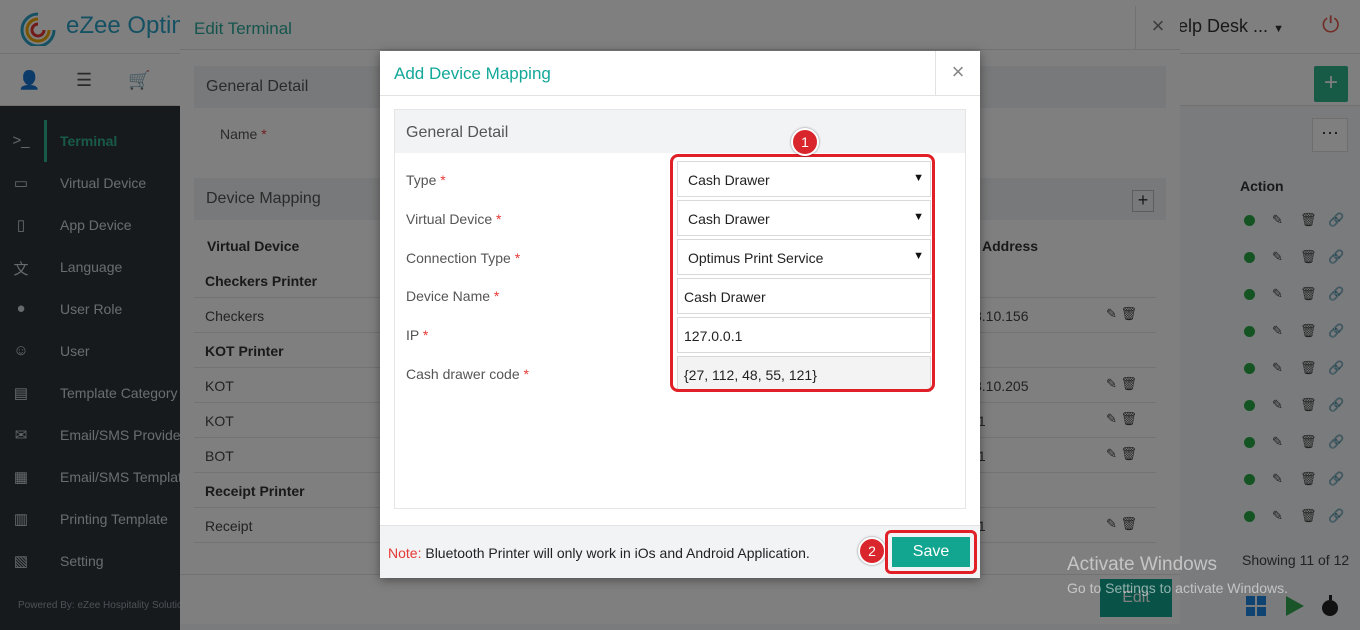 The image size is (1360, 630). I want to click on device-name-label: Device Name *, so click(452, 296).